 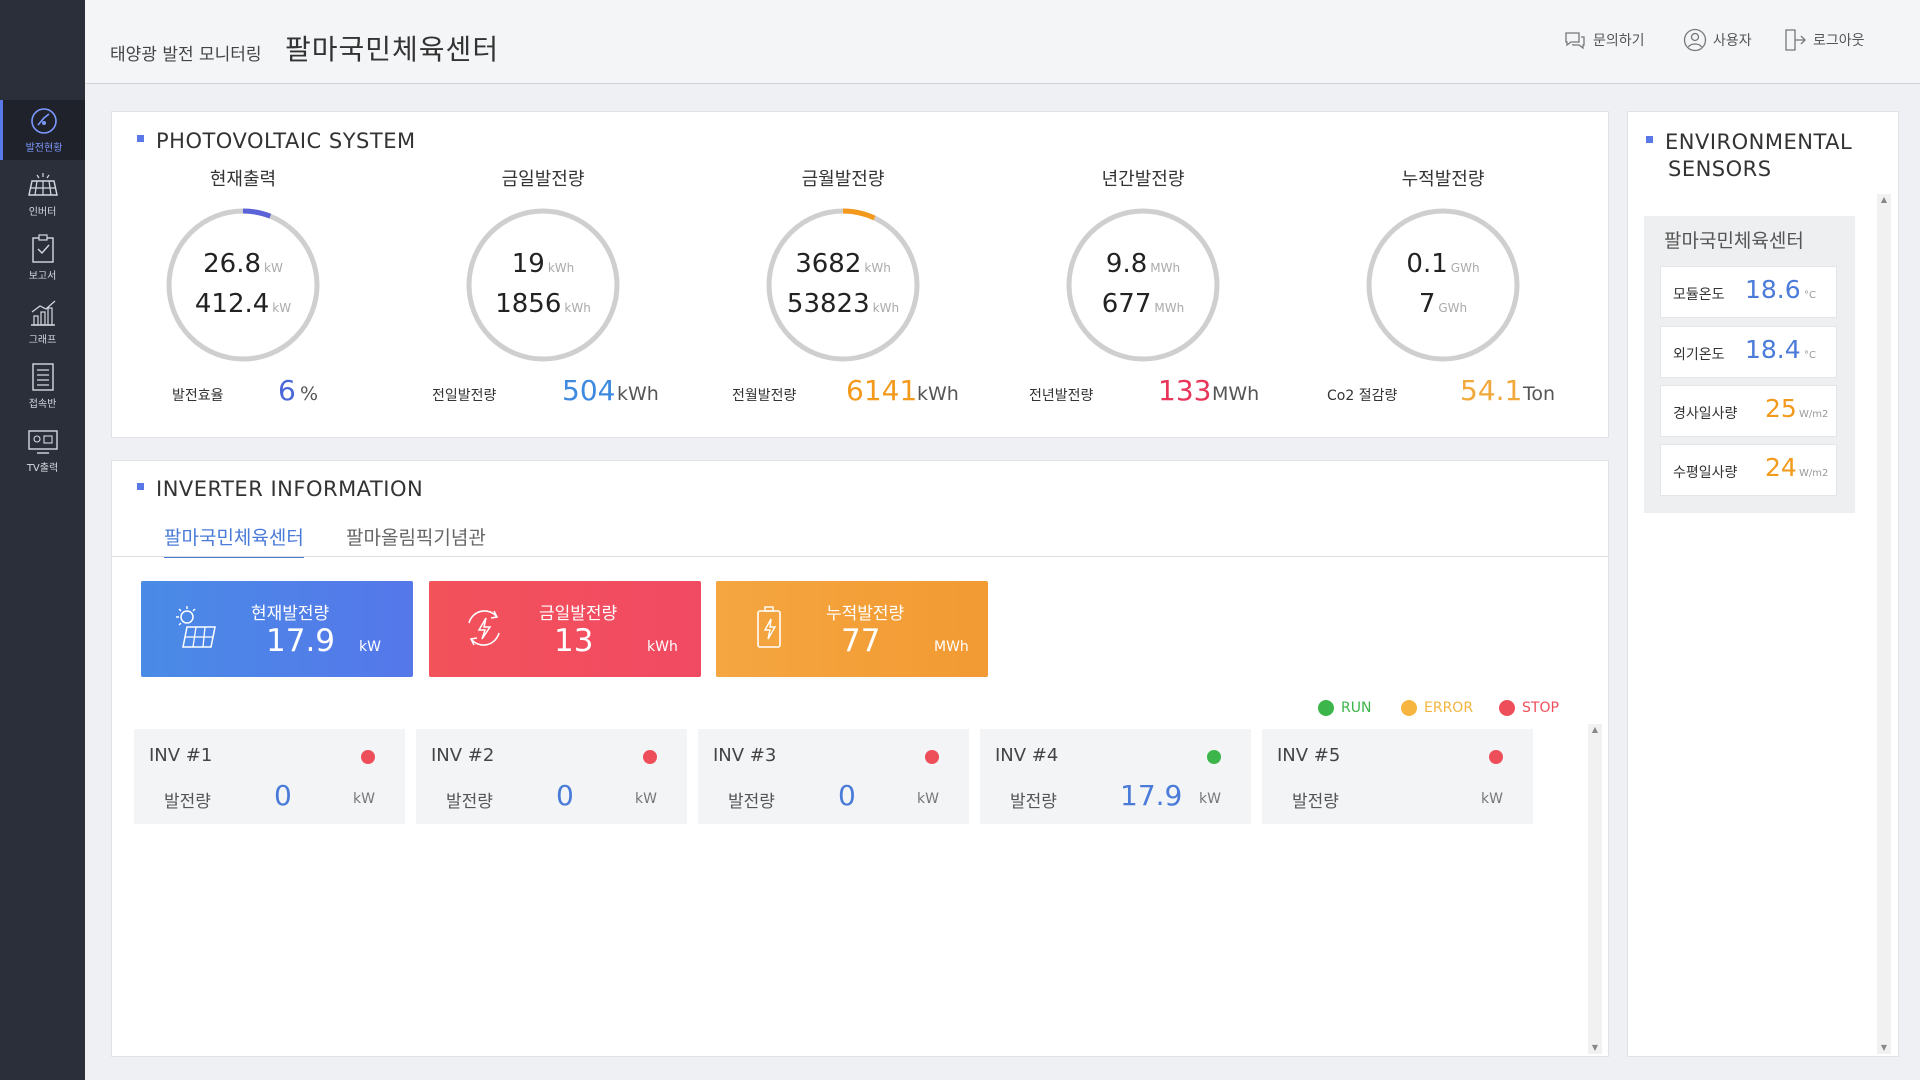 I want to click on stat-card-current: 현재발전량 17.9 kW, so click(x=277, y=629).